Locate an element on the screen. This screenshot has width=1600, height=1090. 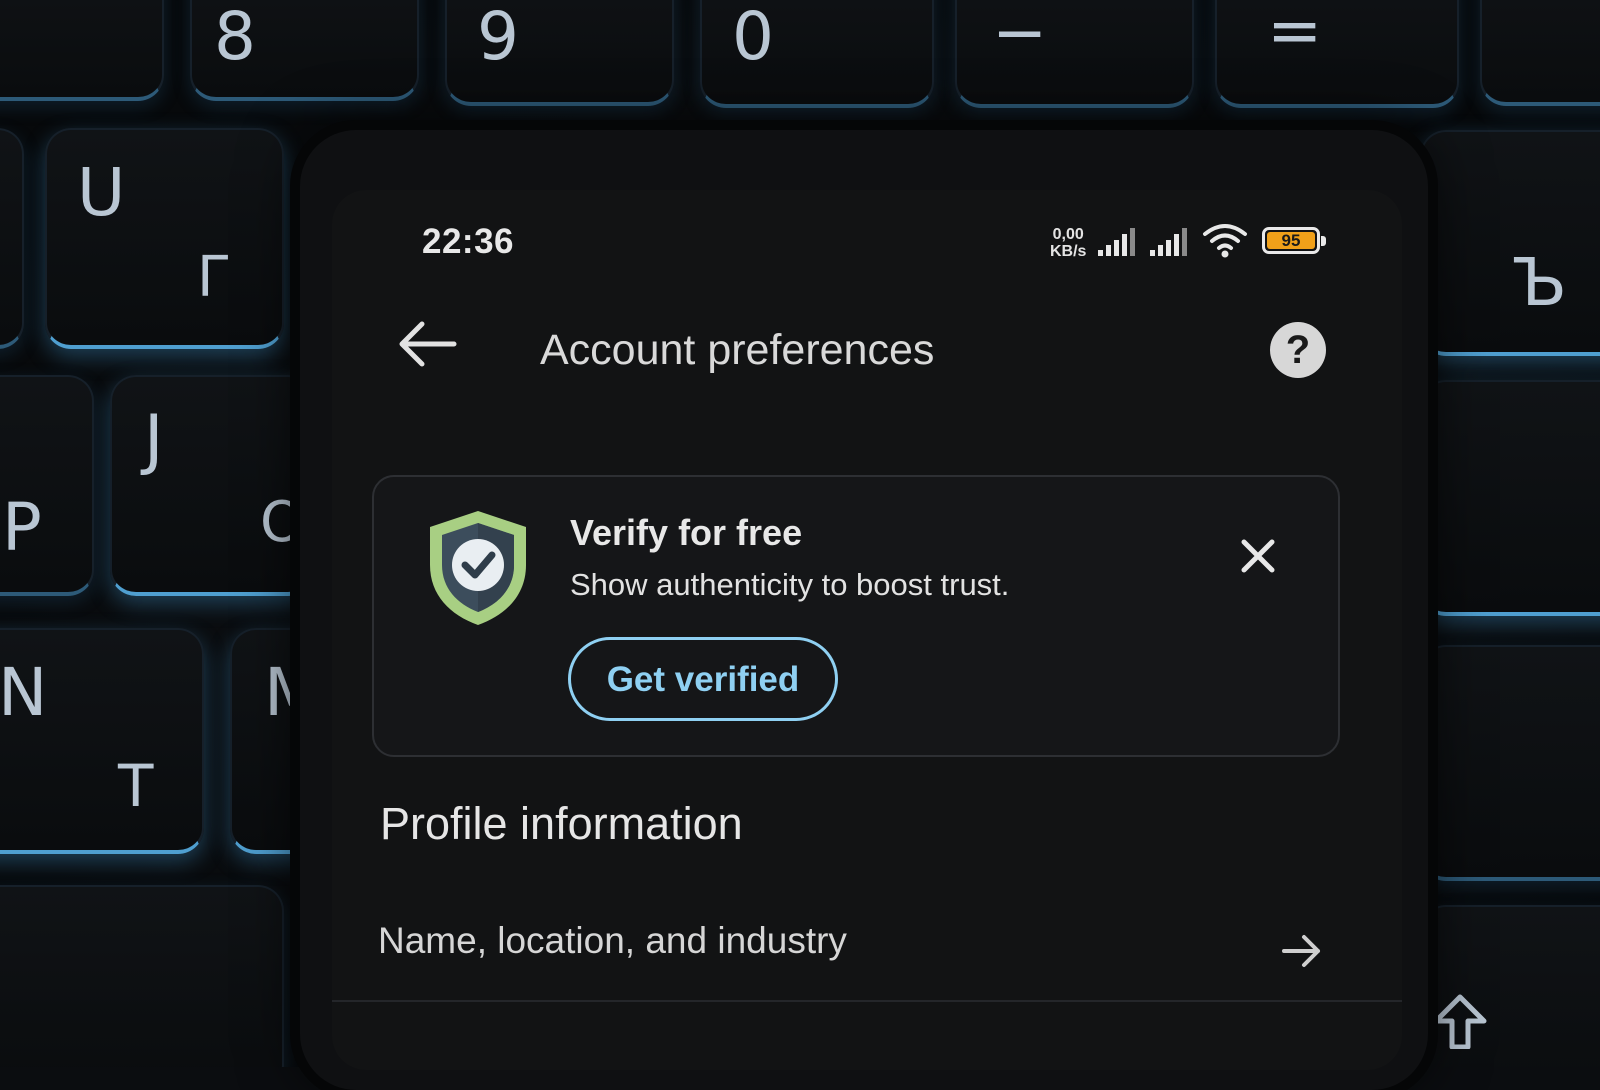
battery-level: 95 is located at coordinates (1291, 240).